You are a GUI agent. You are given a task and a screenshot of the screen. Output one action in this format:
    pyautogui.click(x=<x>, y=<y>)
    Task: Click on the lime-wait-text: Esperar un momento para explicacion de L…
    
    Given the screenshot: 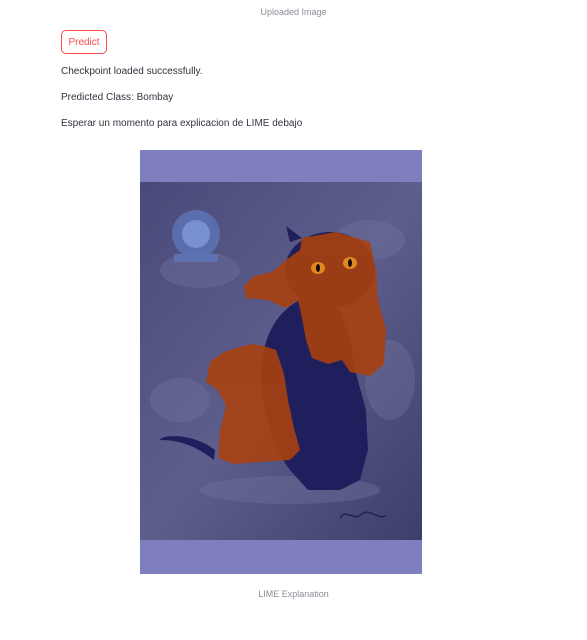 What is the action you would take?
    pyautogui.click(x=182, y=123)
    